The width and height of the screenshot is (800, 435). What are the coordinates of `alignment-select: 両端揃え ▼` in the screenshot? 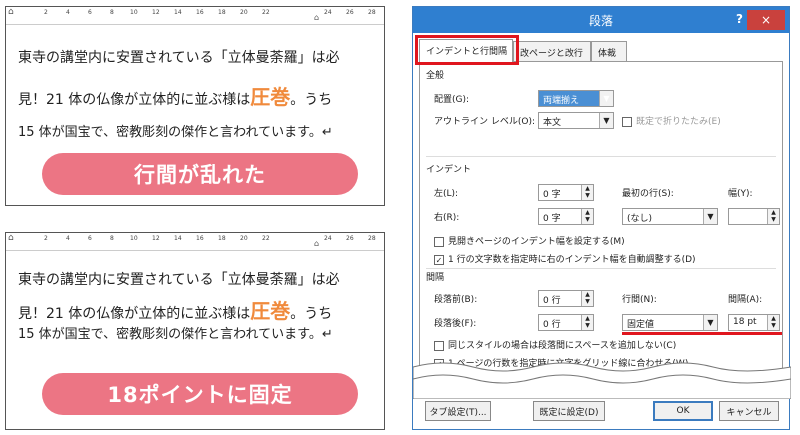 It's located at (576, 98).